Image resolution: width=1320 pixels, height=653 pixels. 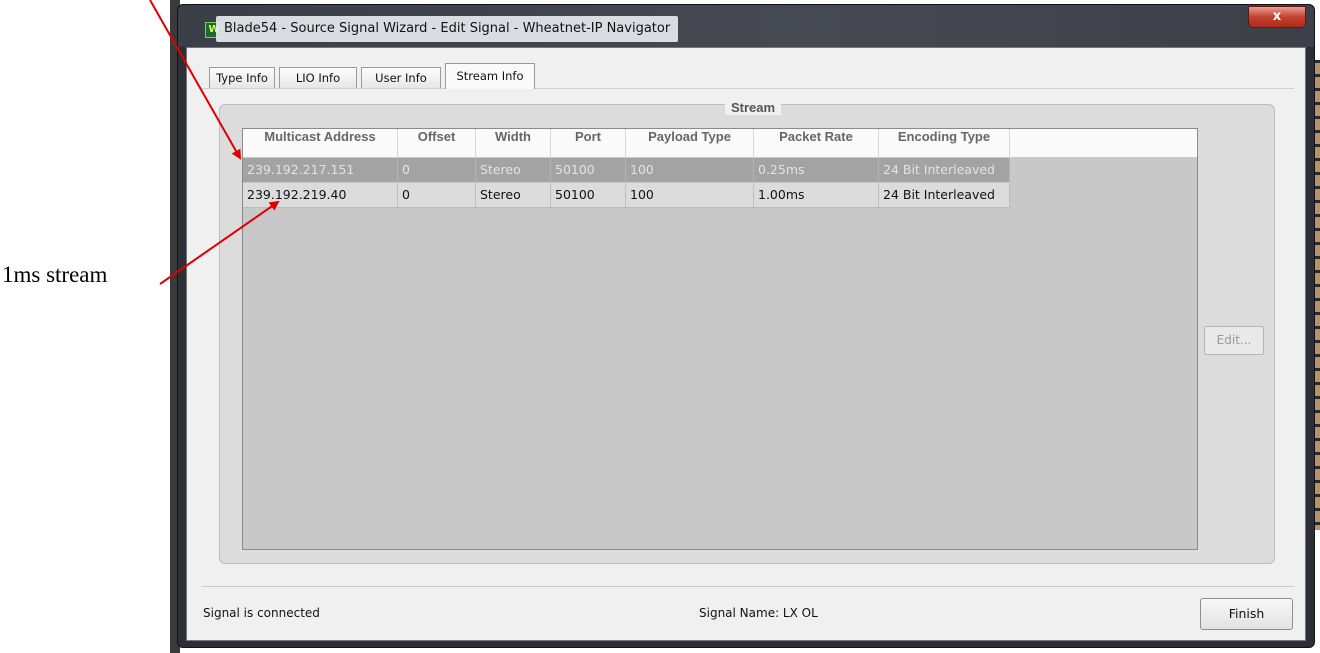 I want to click on column-offset: Offset, so click(x=437, y=143).